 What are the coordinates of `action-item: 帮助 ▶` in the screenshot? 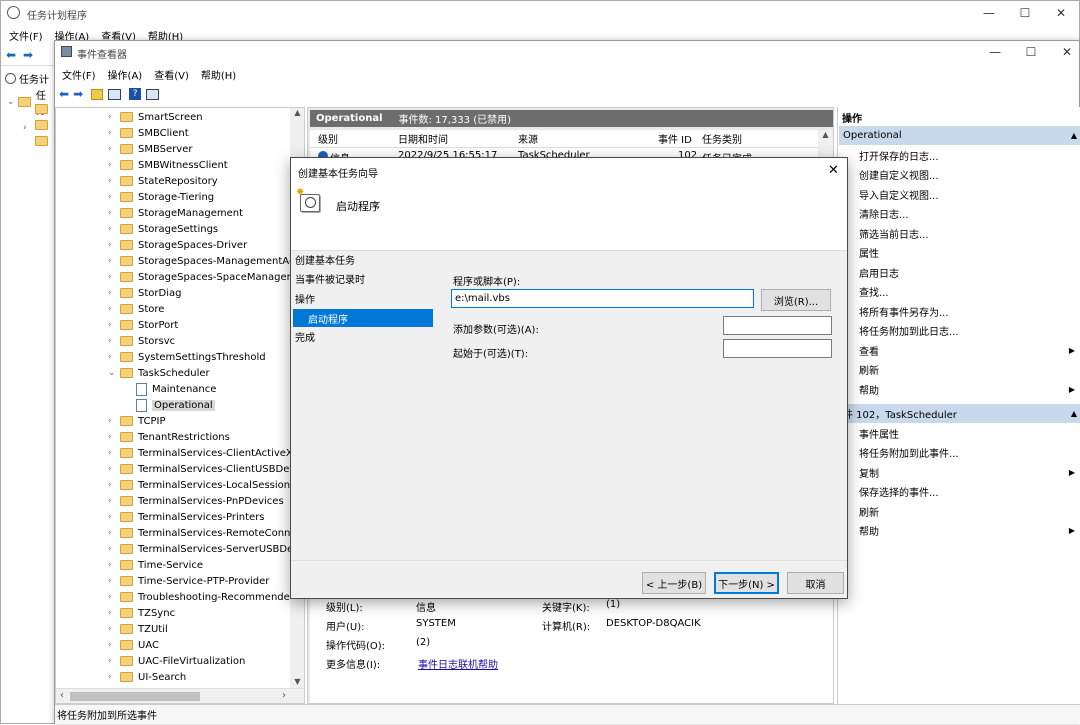 It's located at (961, 389).